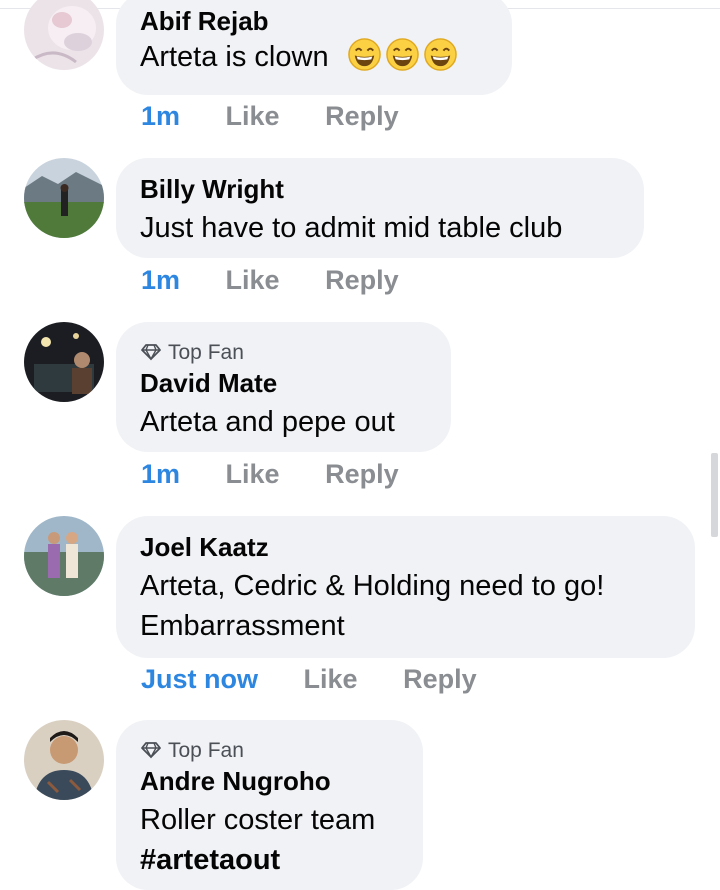 Image resolution: width=720 pixels, height=890 pixels. I want to click on commenter-name: Andre Nugroho, so click(235, 781).